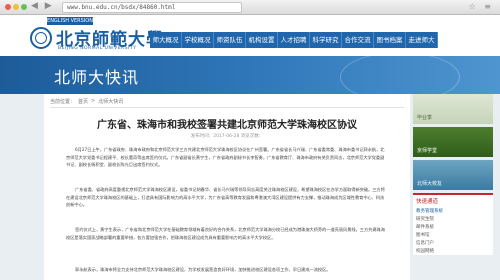 Image resolution: width=500 pixels, height=280 pixels. What do you see at coordinates (400, 75) in the screenshot?
I see `banner-decoration` at bounding box center [400, 75].